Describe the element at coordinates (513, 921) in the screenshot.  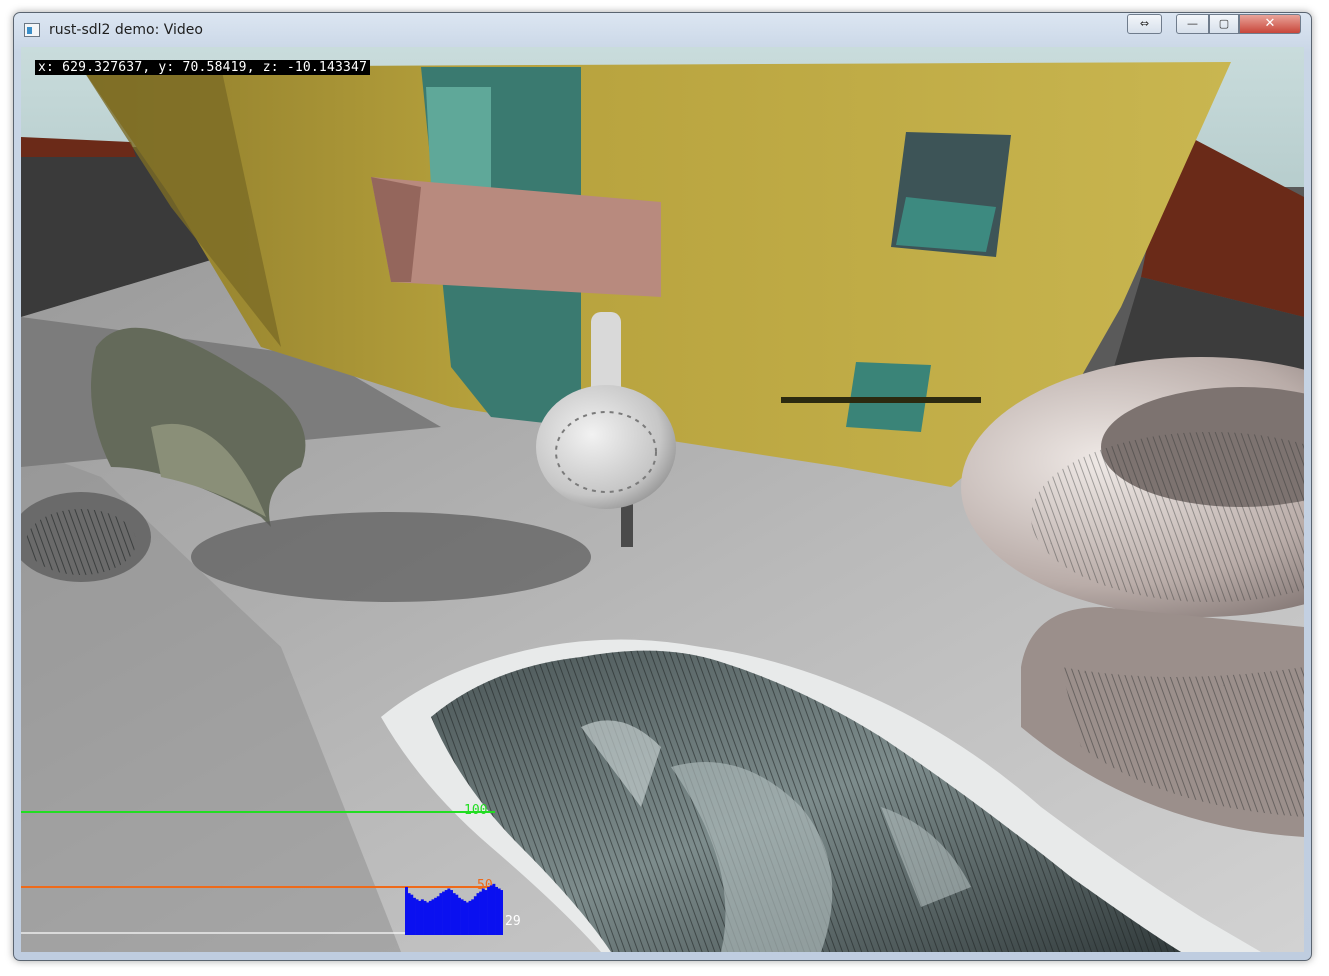
I see `graph-label-current: 29` at that location.